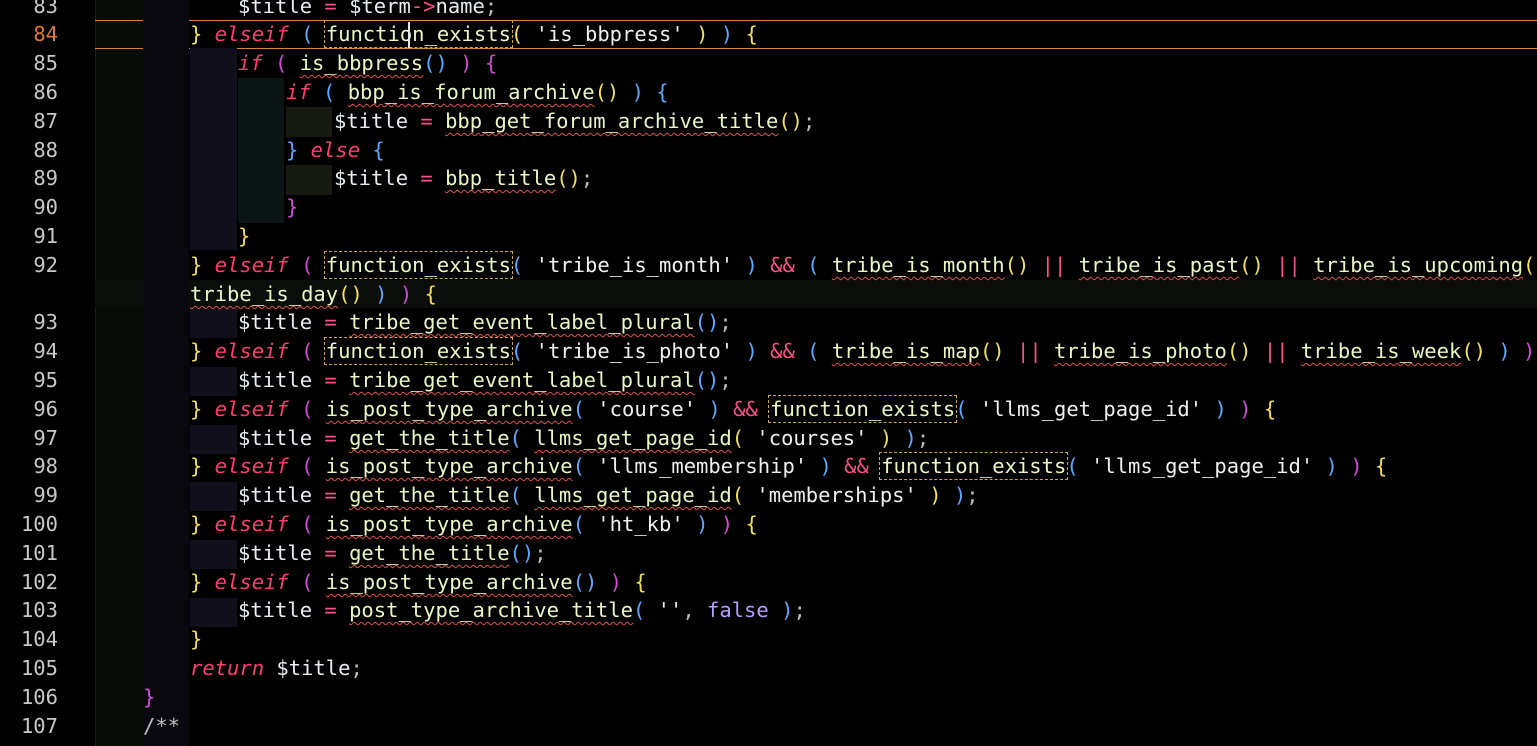 This screenshot has width=1537, height=746. I want to click on code-line: if ( is_bbpress() ) {, so click(367, 63).